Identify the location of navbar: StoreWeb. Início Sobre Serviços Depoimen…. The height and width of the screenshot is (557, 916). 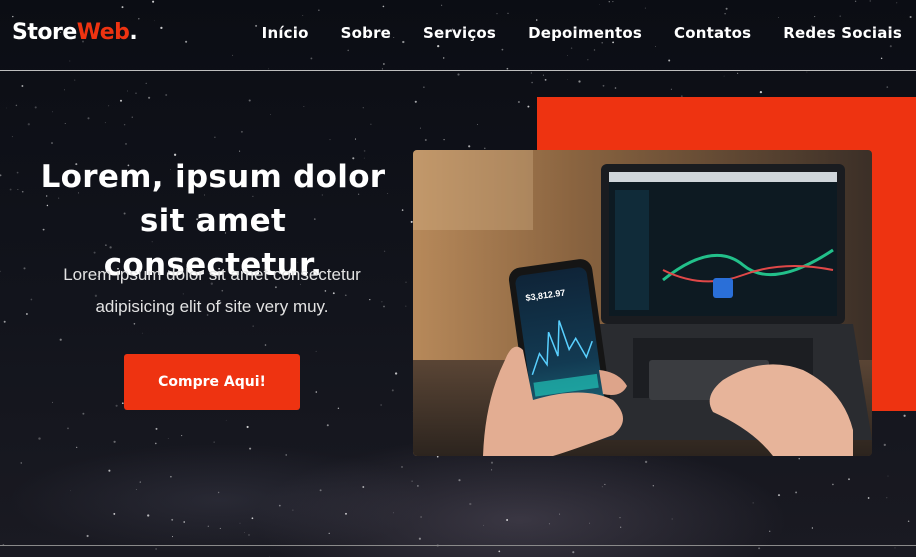
(458, 35).